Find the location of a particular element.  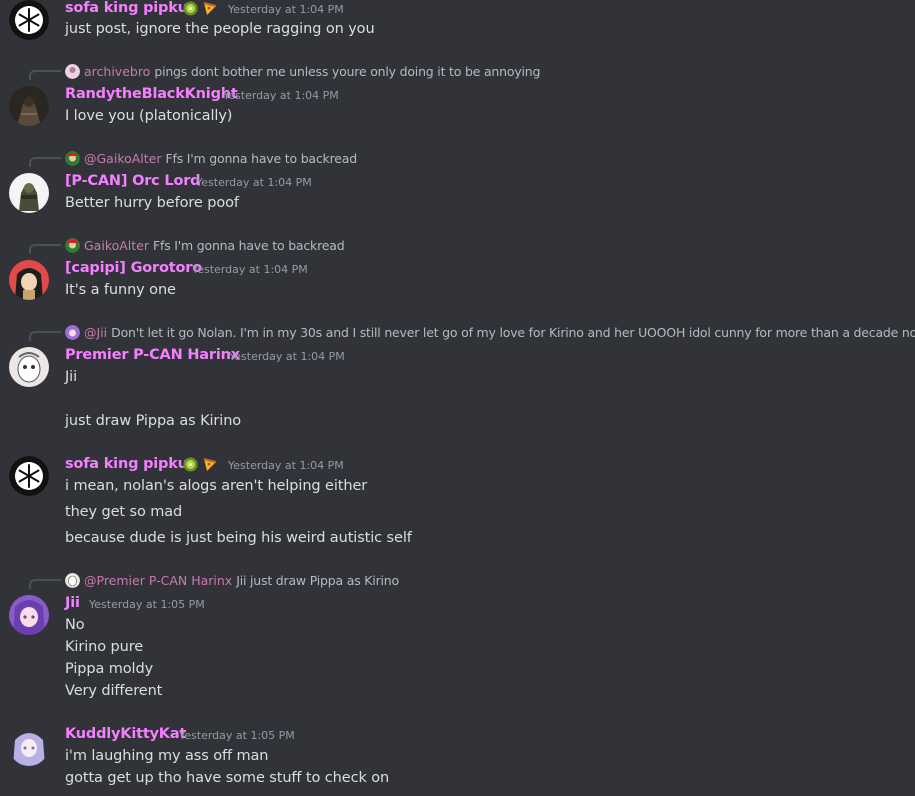

lavender-hair-avatar-icon is located at coordinates (29, 746).